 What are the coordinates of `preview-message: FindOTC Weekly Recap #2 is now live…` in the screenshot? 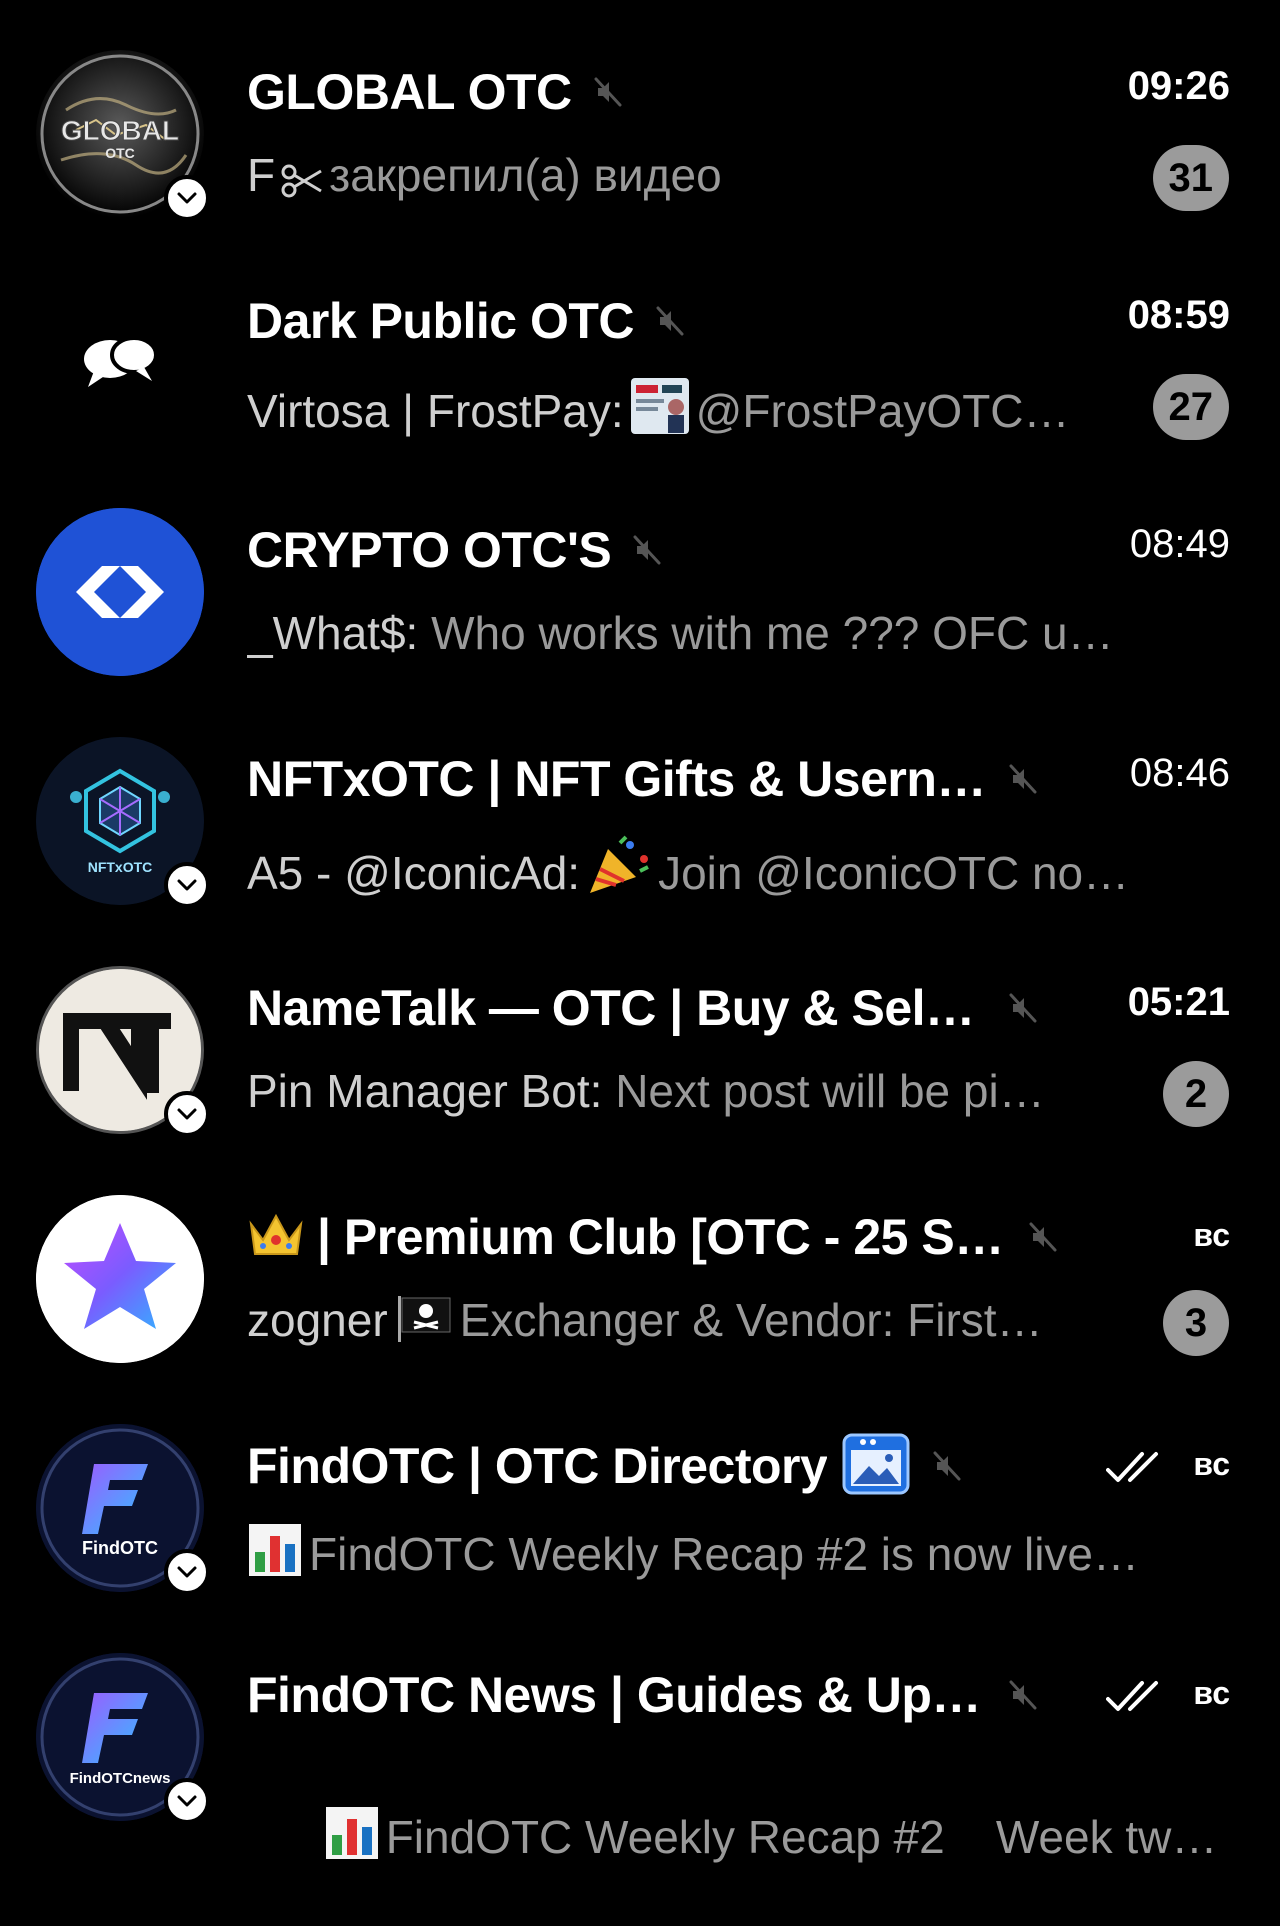 It's located at (724, 1554).